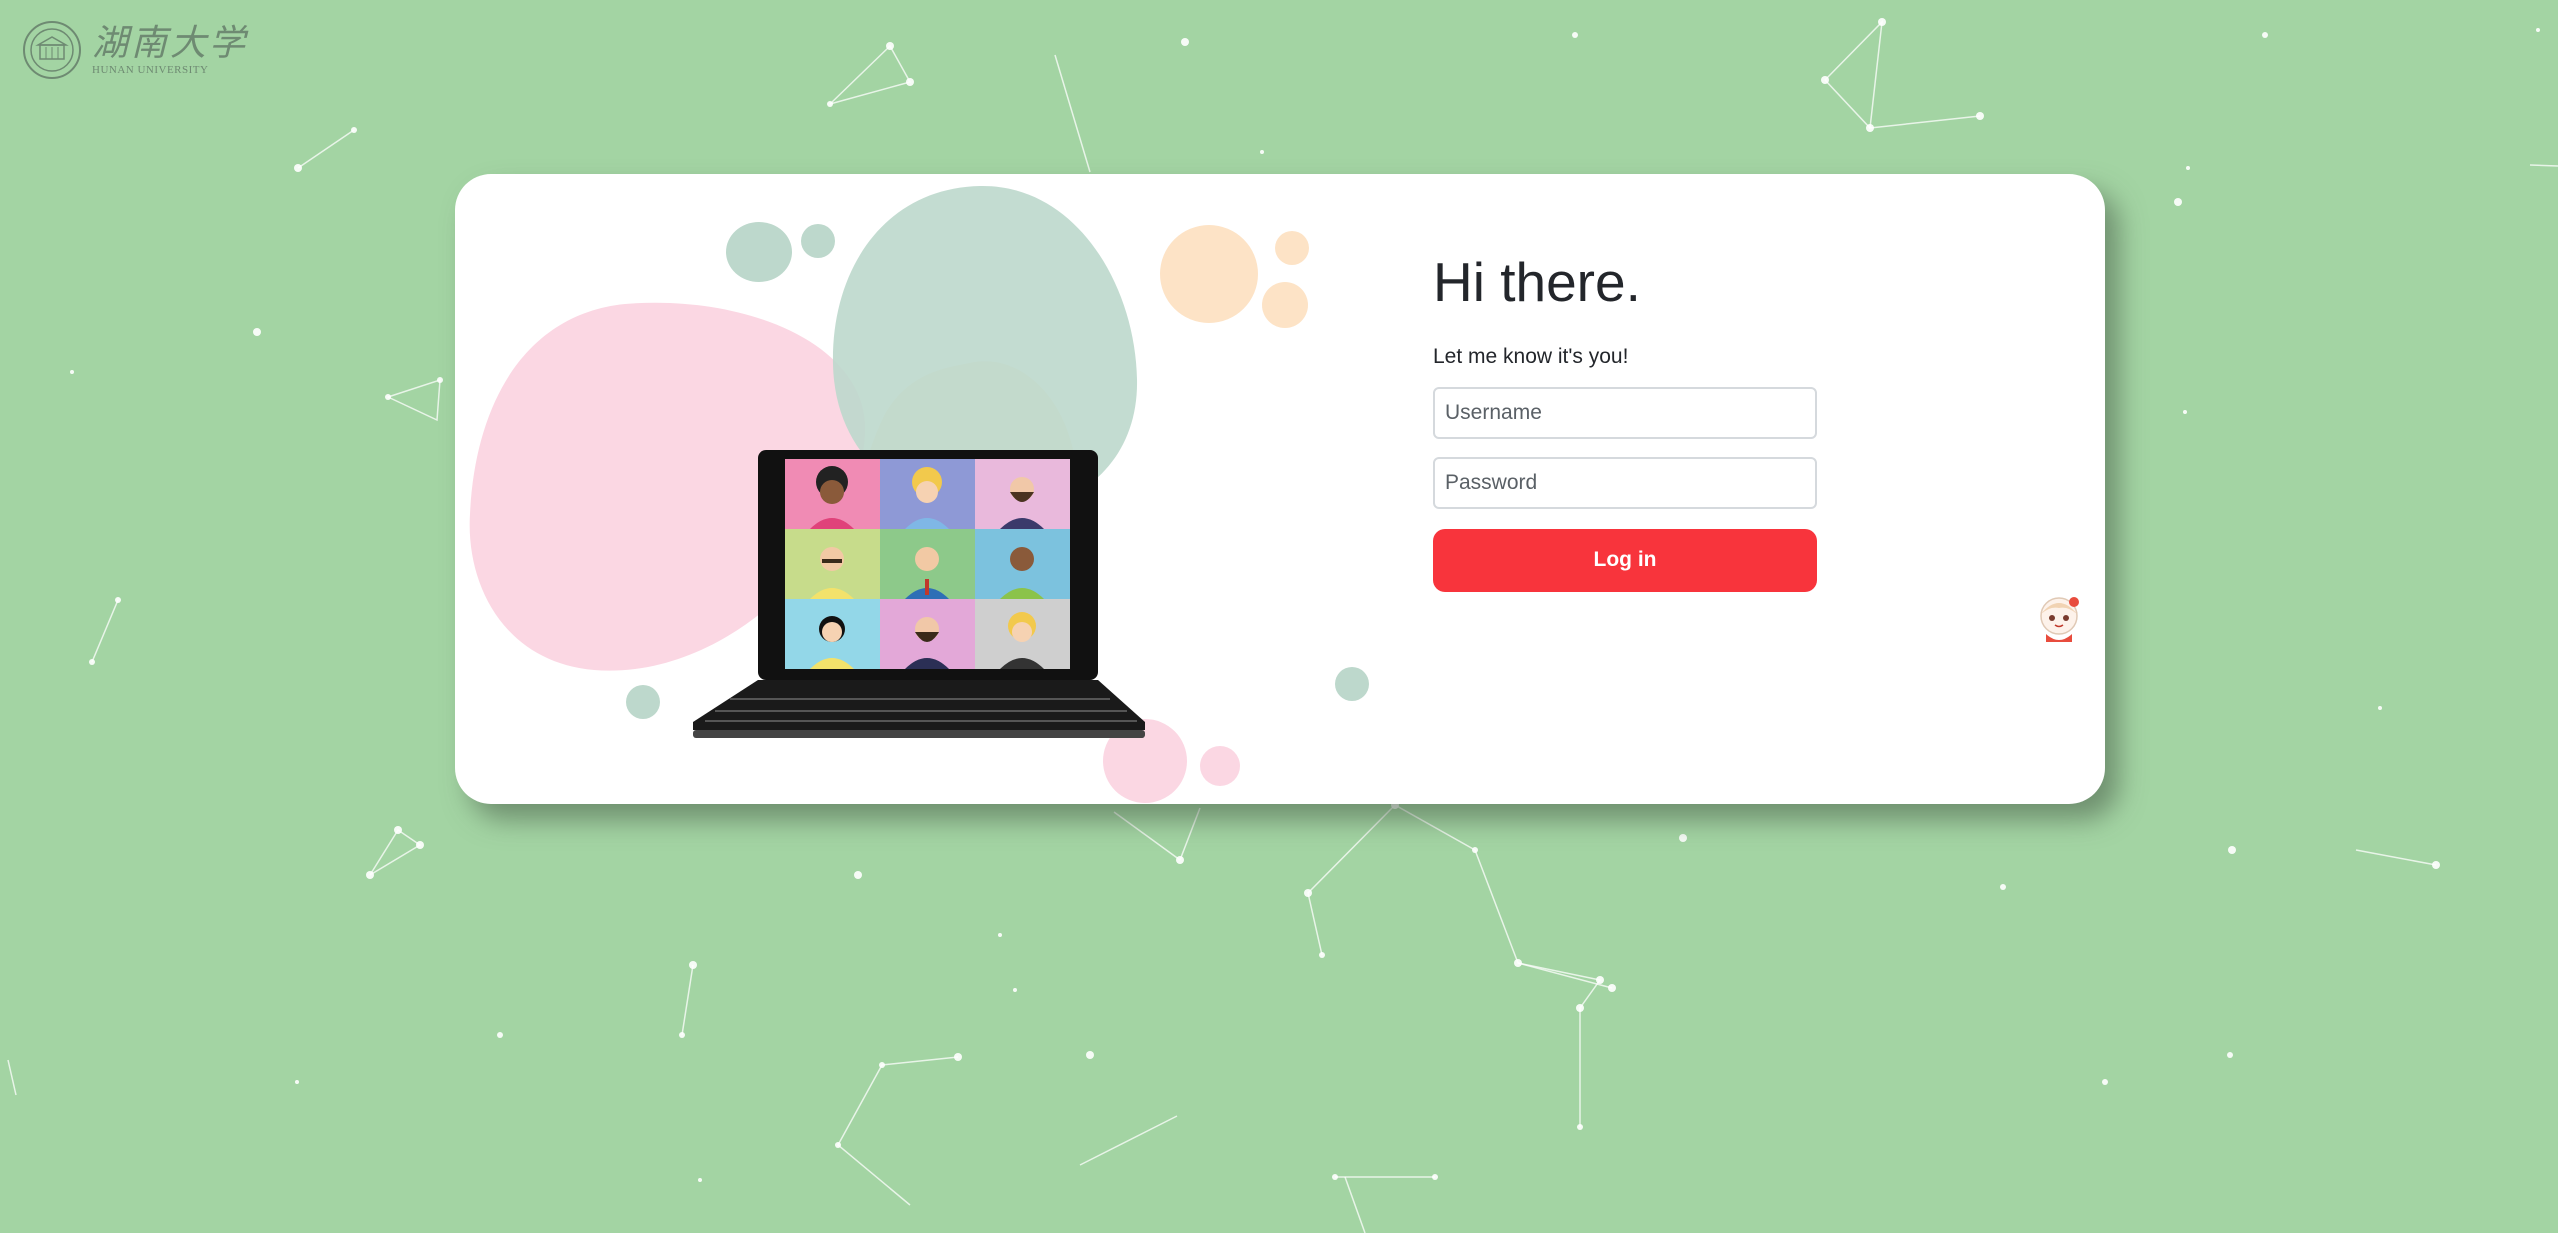  I want to click on university-logo: 湖南大学 HUNAN UNIVERSITY, so click(135, 50).